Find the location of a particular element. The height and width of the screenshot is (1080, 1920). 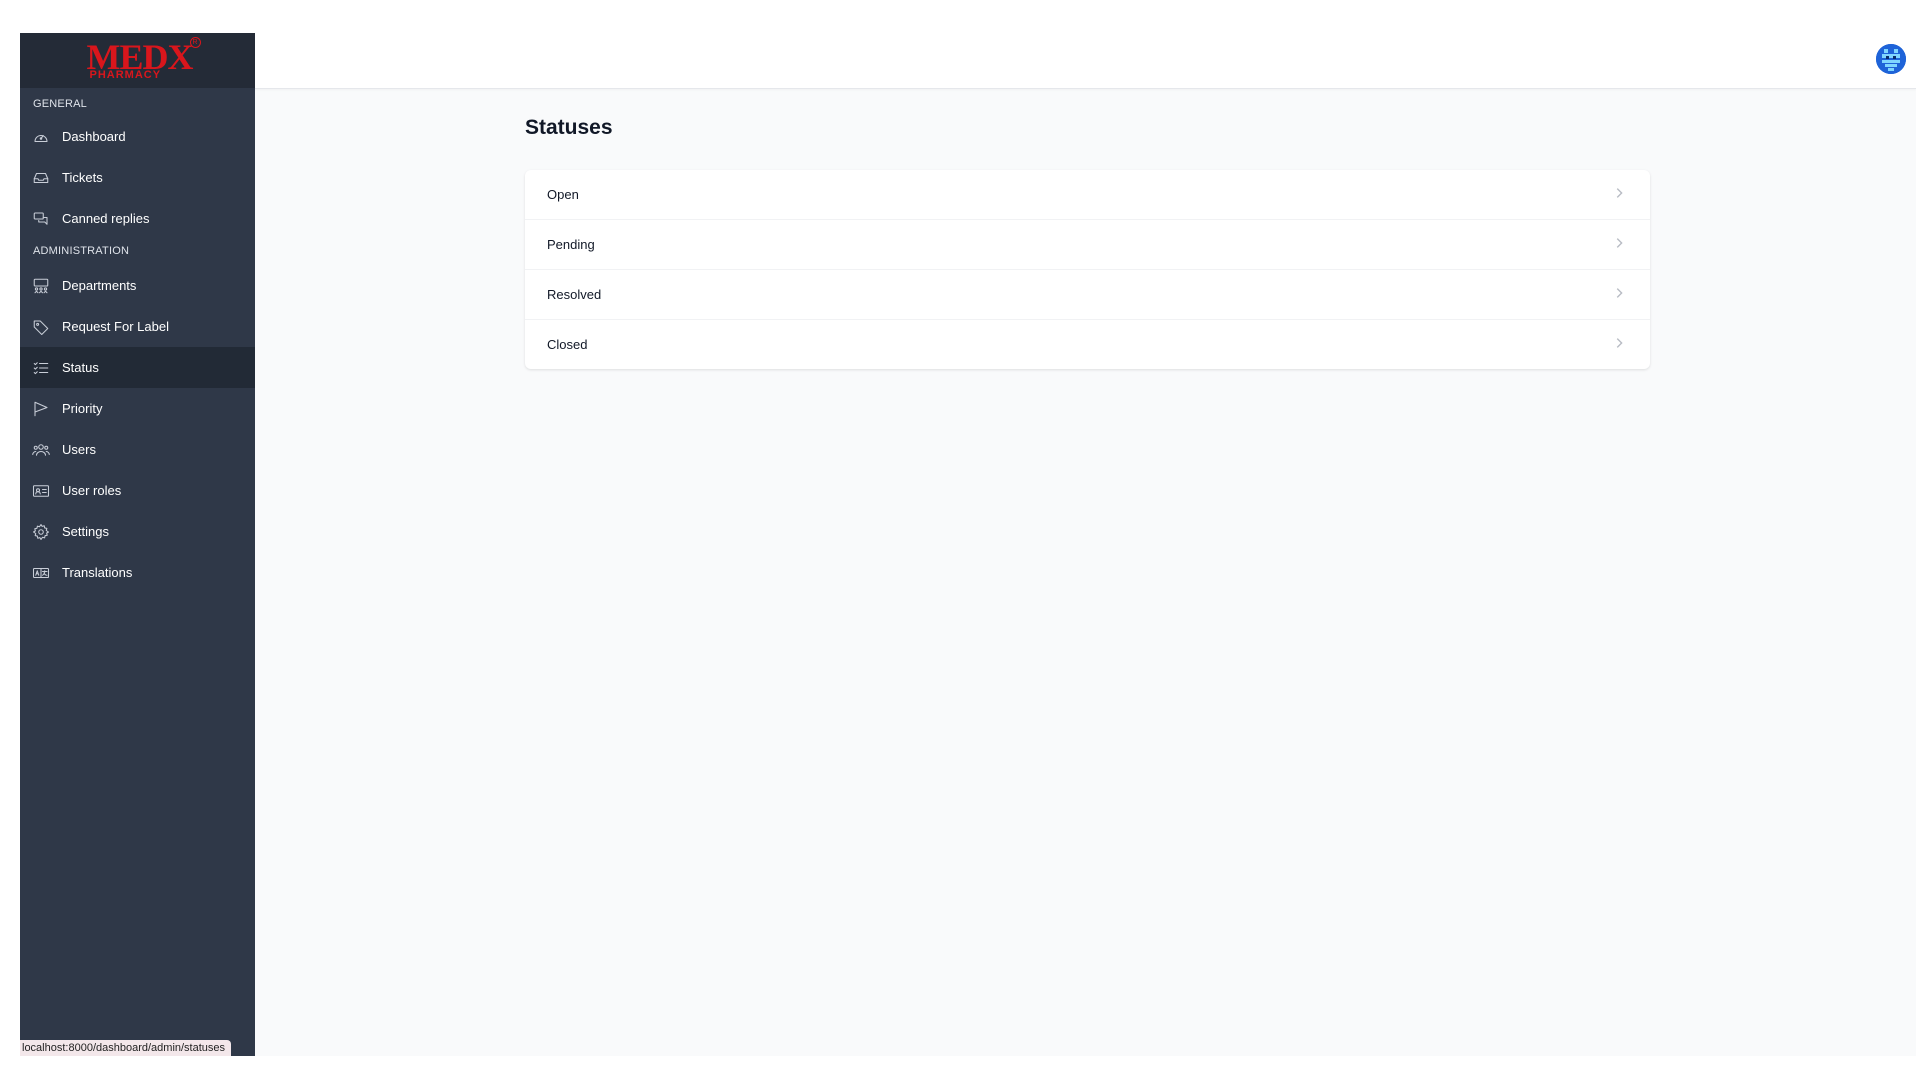

status-bar-url: localhost:8000/dashboard/admin/statuses is located at coordinates (126, 1048).